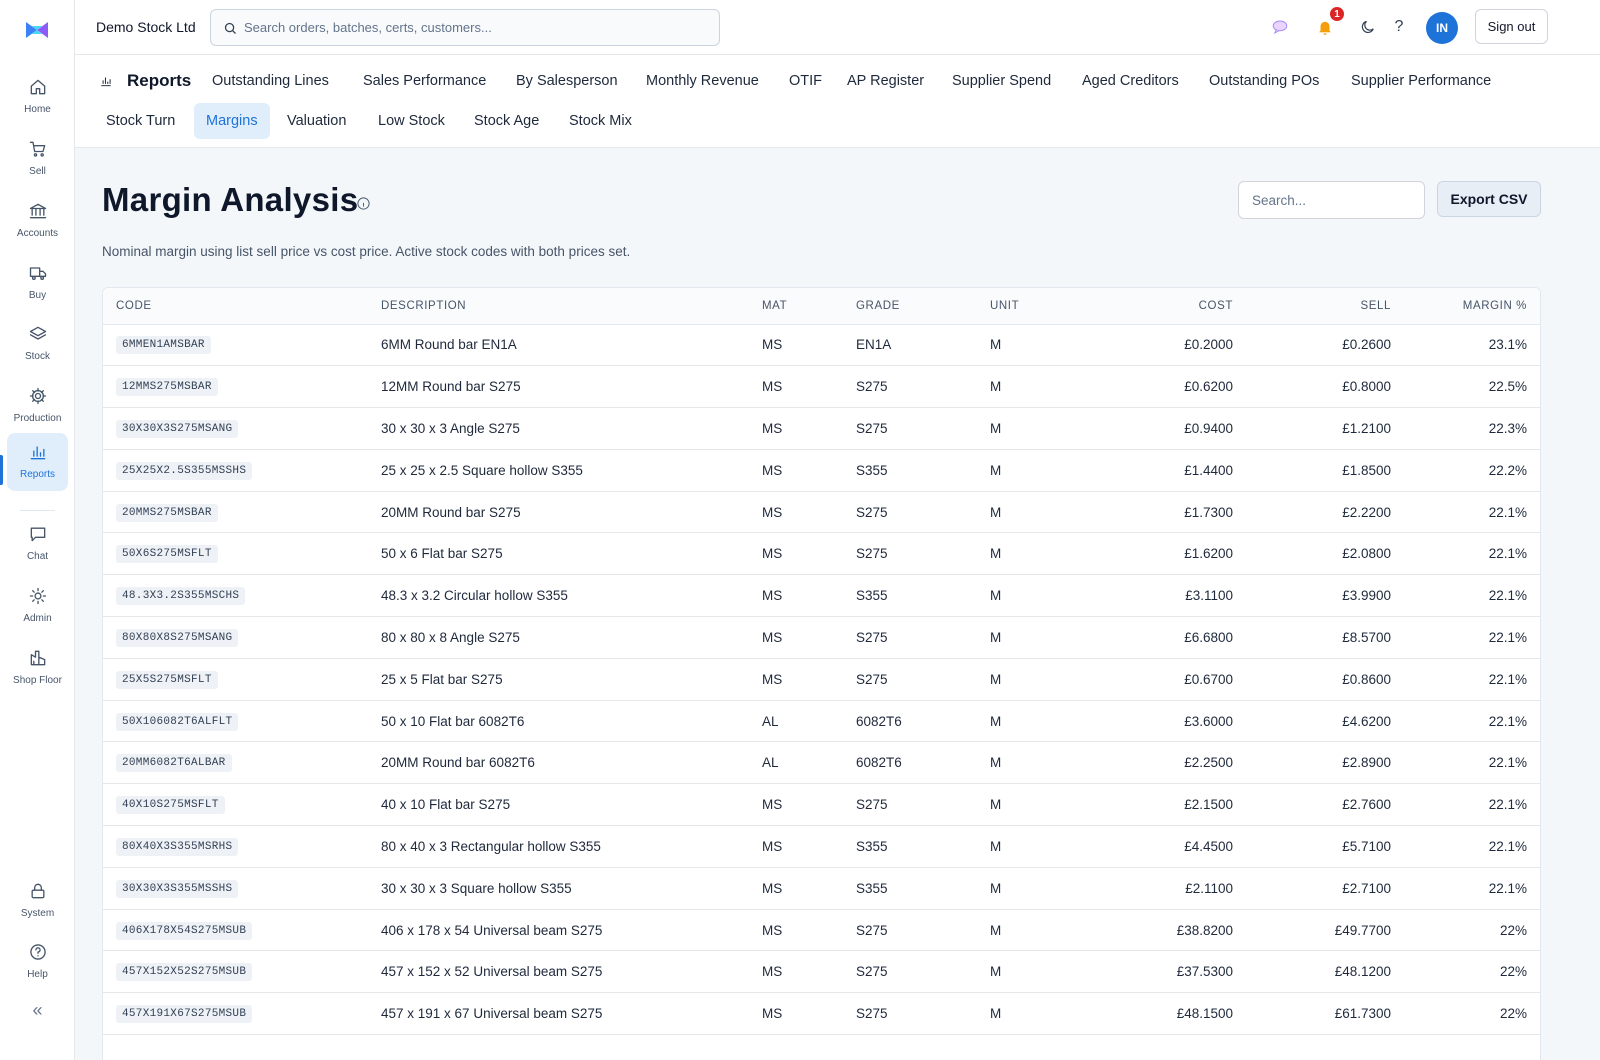  What do you see at coordinates (1442, 28) in the screenshot?
I see `avatar: IN` at bounding box center [1442, 28].